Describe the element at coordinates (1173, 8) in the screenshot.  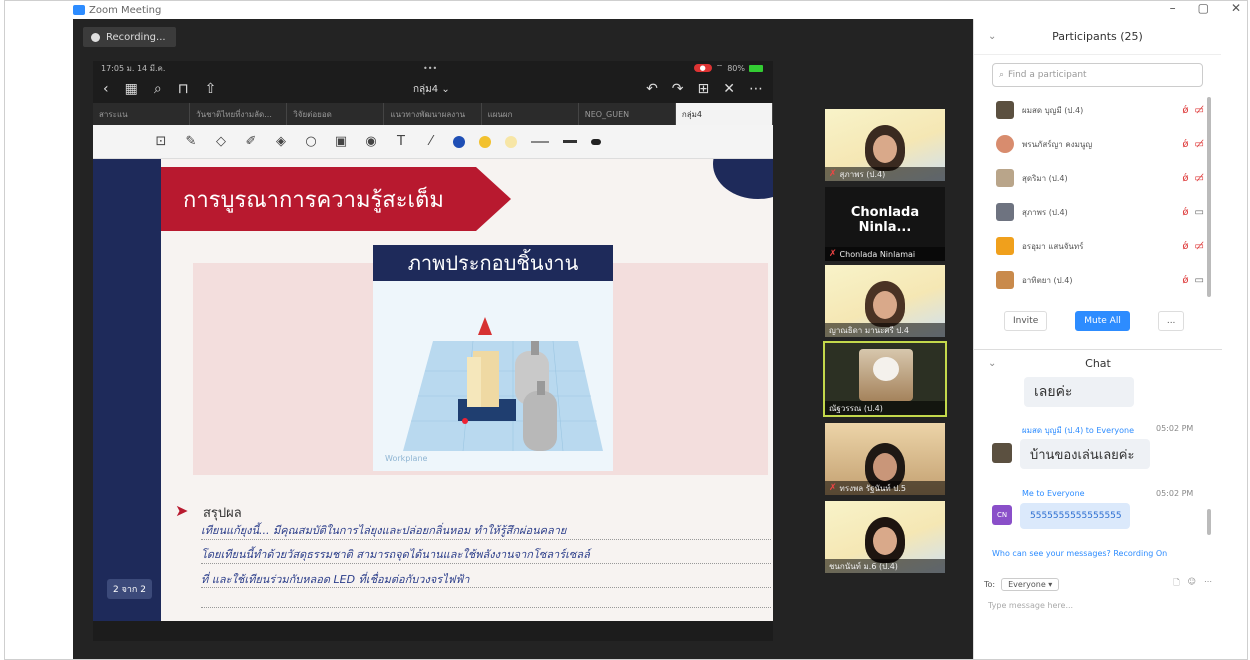
I see `minimize-button: –` at that location.